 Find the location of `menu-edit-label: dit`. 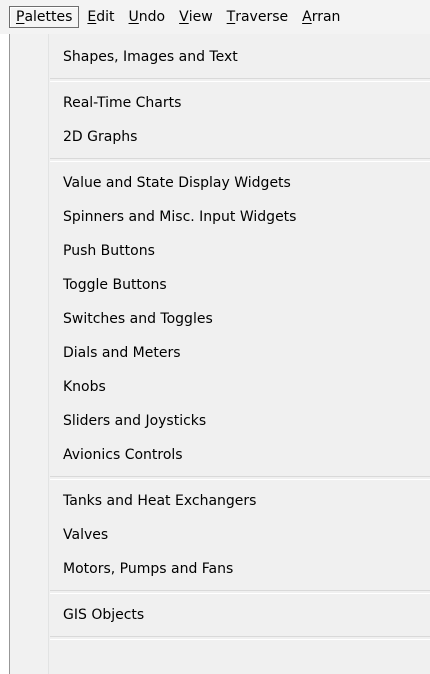

menu-edit-label: dit is located at coordinates (105, 17).